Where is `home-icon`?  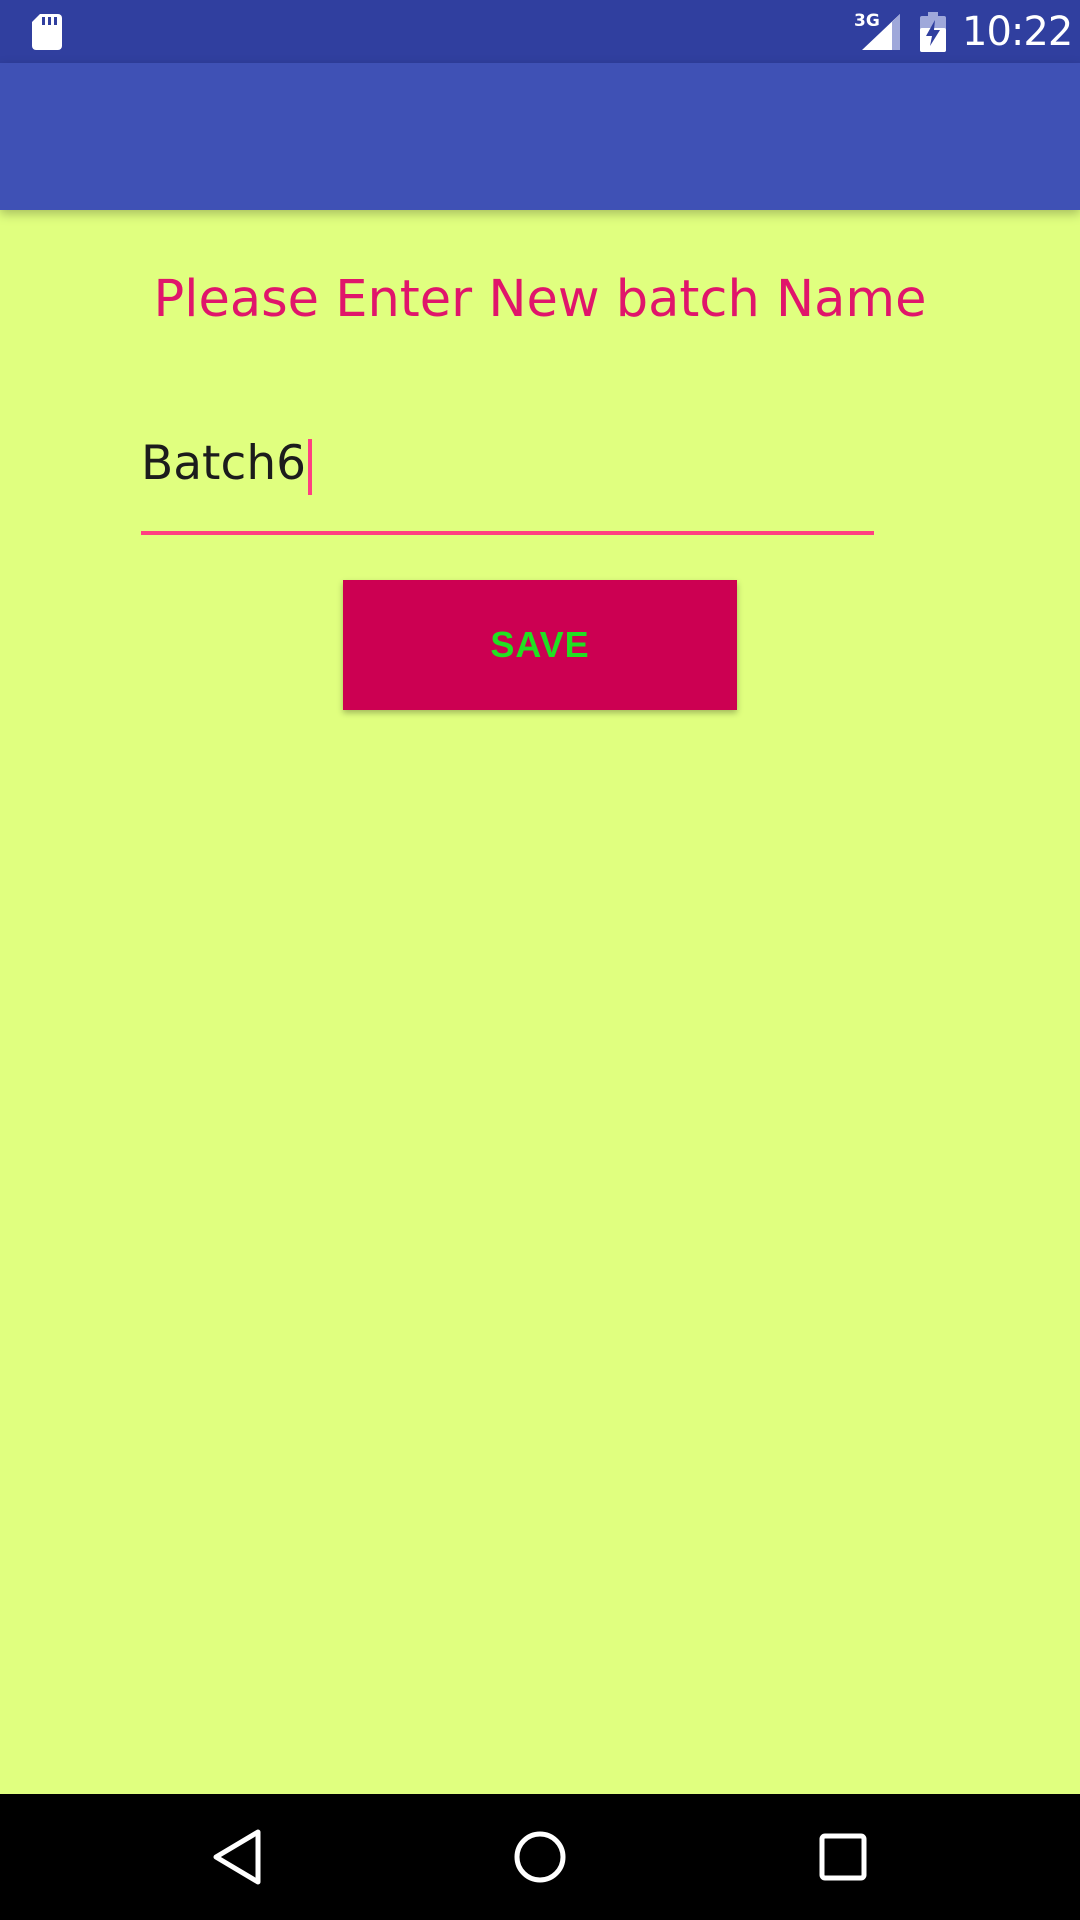
home-icon is located at coordinates (540, 1857).